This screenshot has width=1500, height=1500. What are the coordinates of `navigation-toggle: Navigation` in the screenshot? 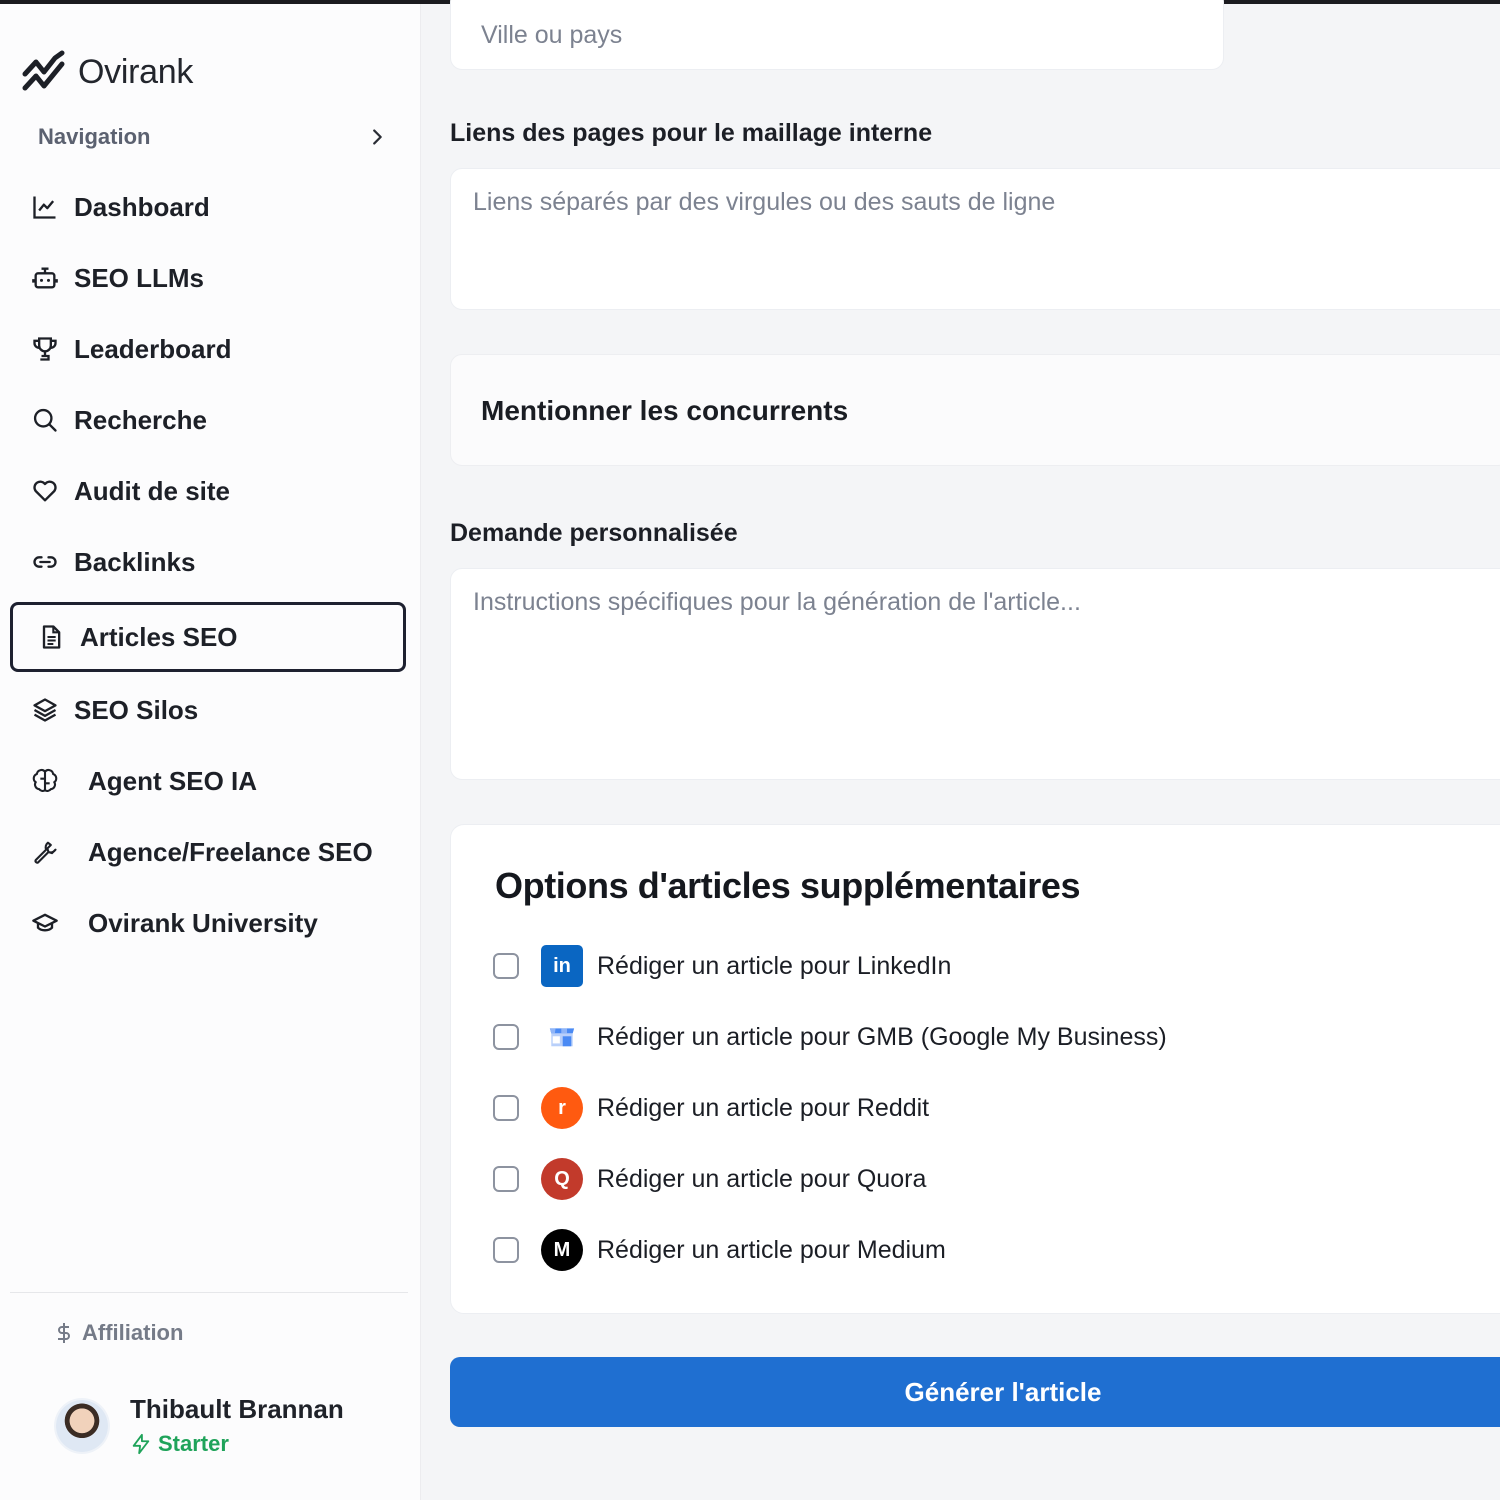 It's located at (213, 137).